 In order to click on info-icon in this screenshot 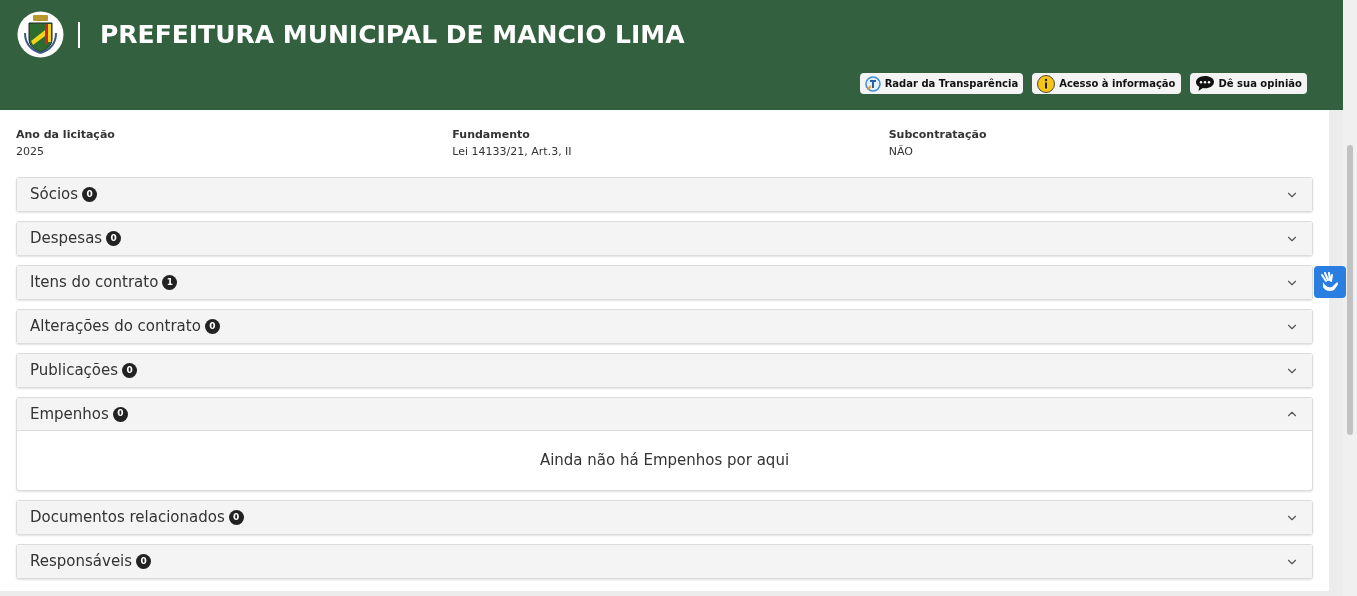, I will do `click(1046, 83)`.